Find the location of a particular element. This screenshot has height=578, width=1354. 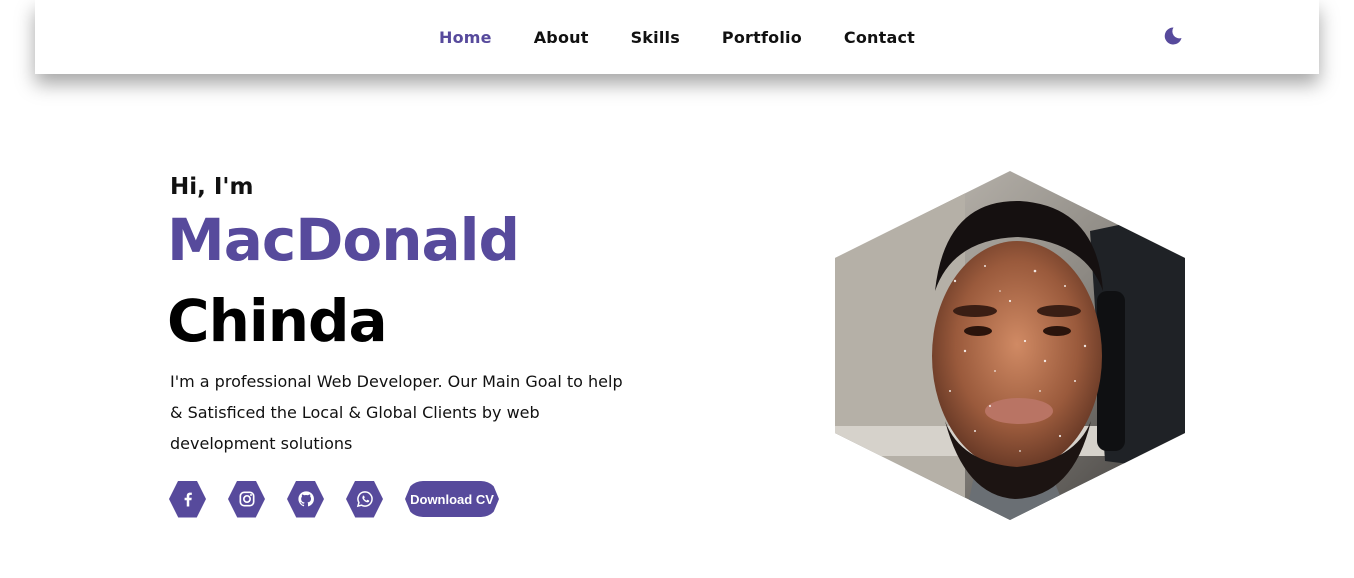

instagram-icon is located at coordinates (246, 499).